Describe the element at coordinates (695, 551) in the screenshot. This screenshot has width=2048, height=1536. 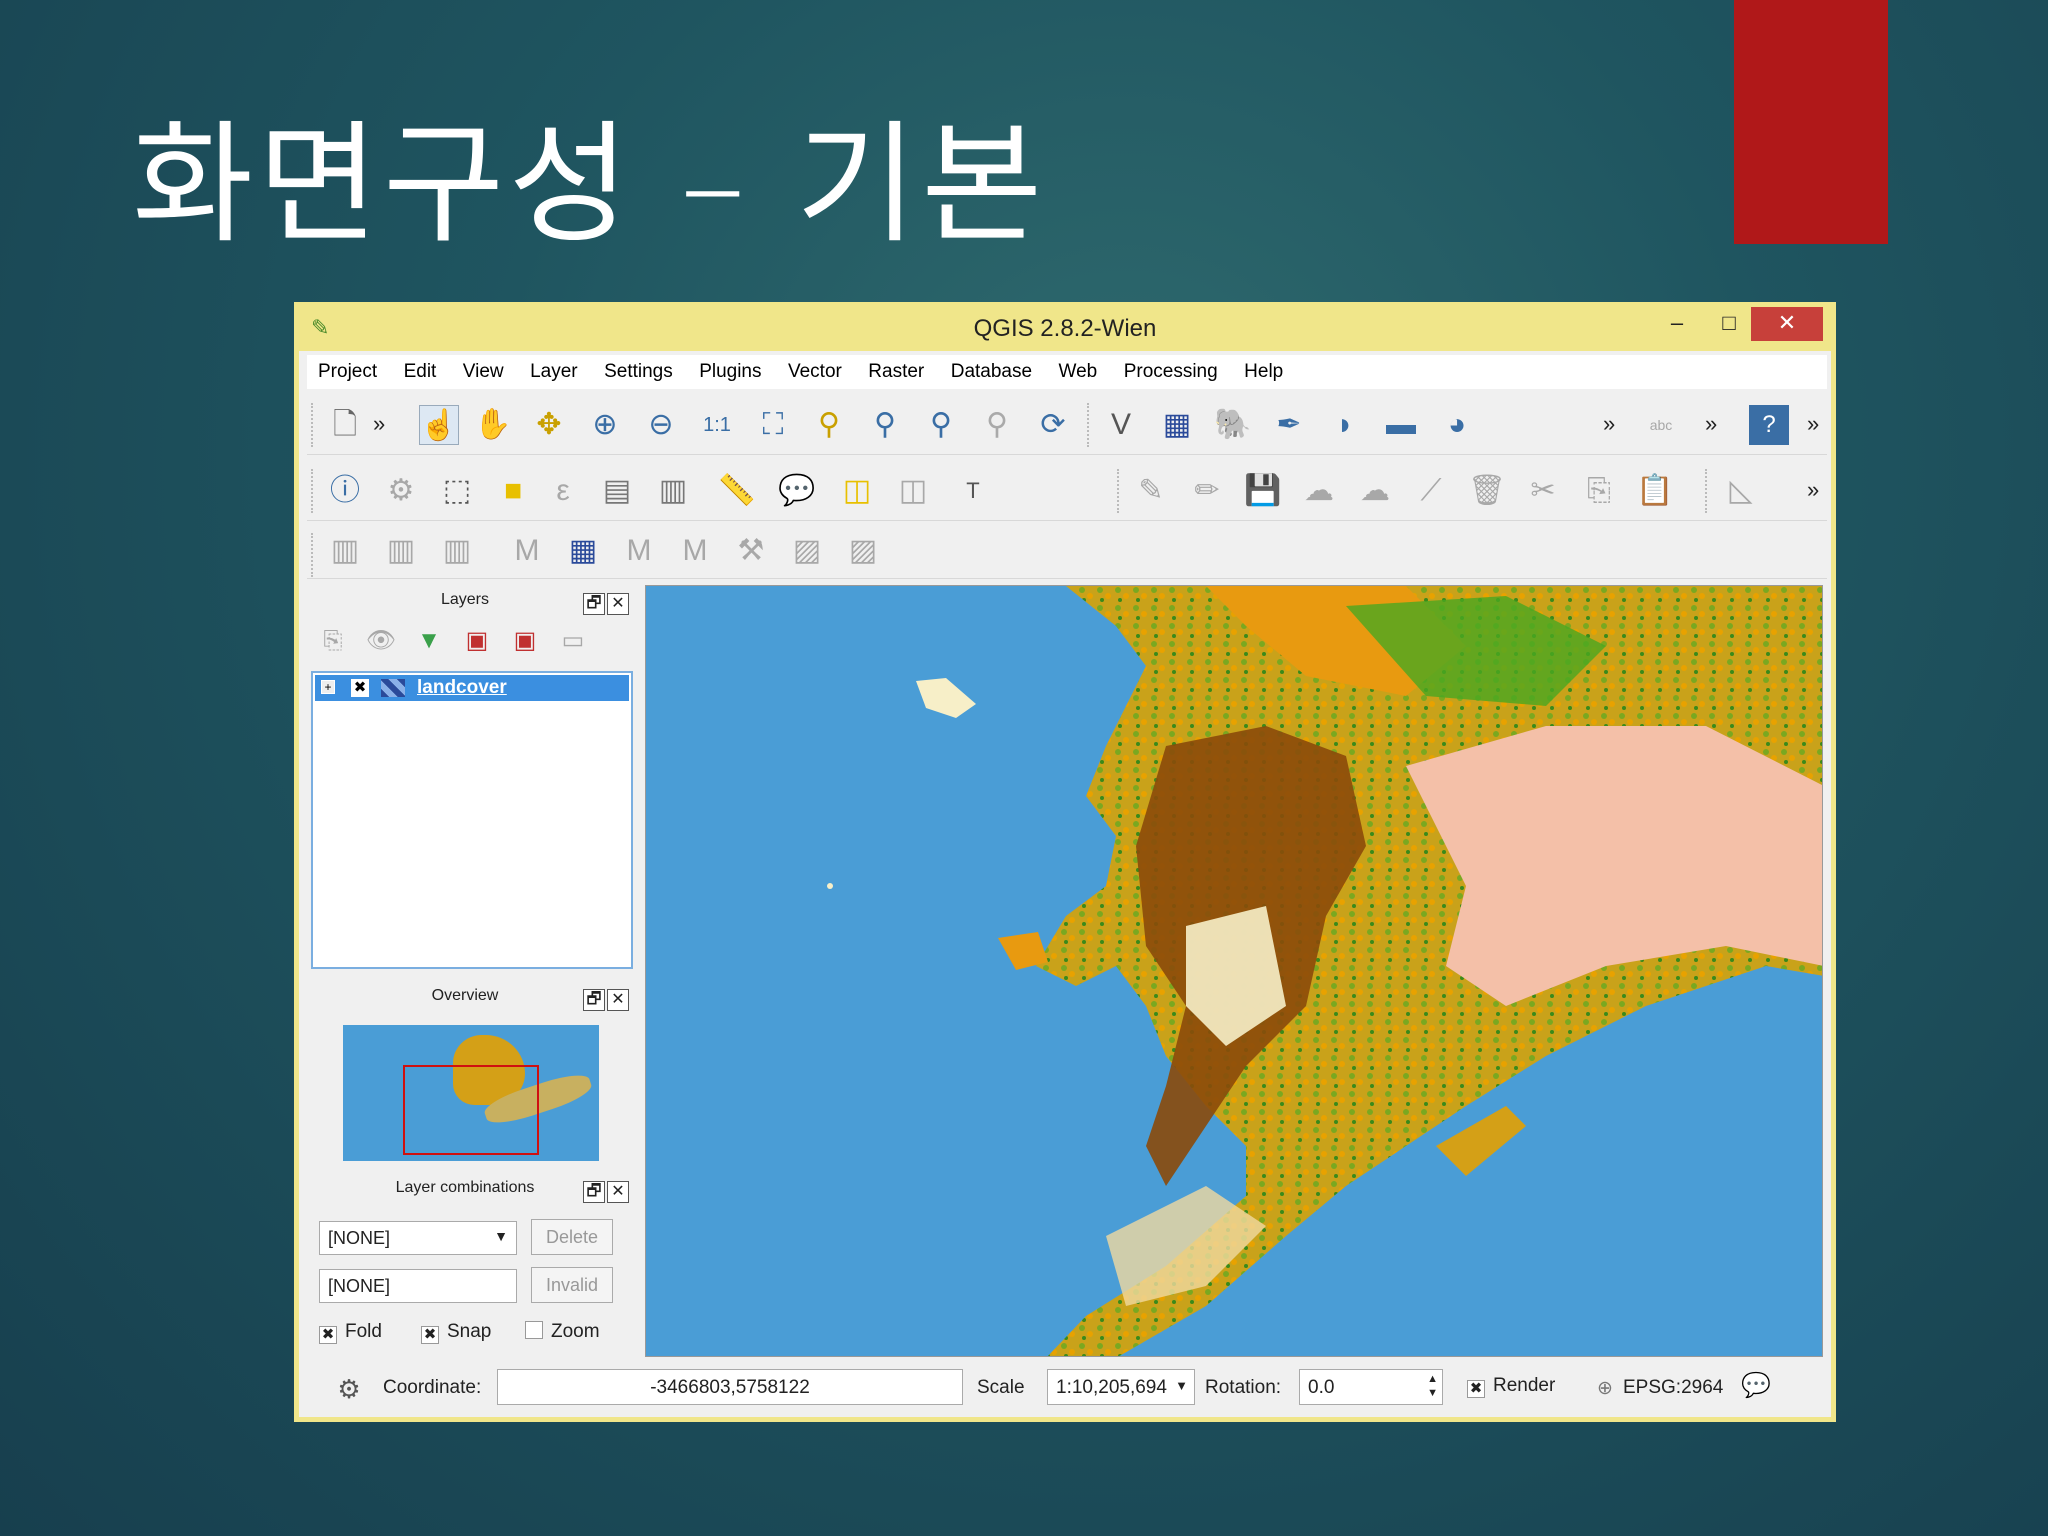
I see `vector-copy-icon: M` at that location.